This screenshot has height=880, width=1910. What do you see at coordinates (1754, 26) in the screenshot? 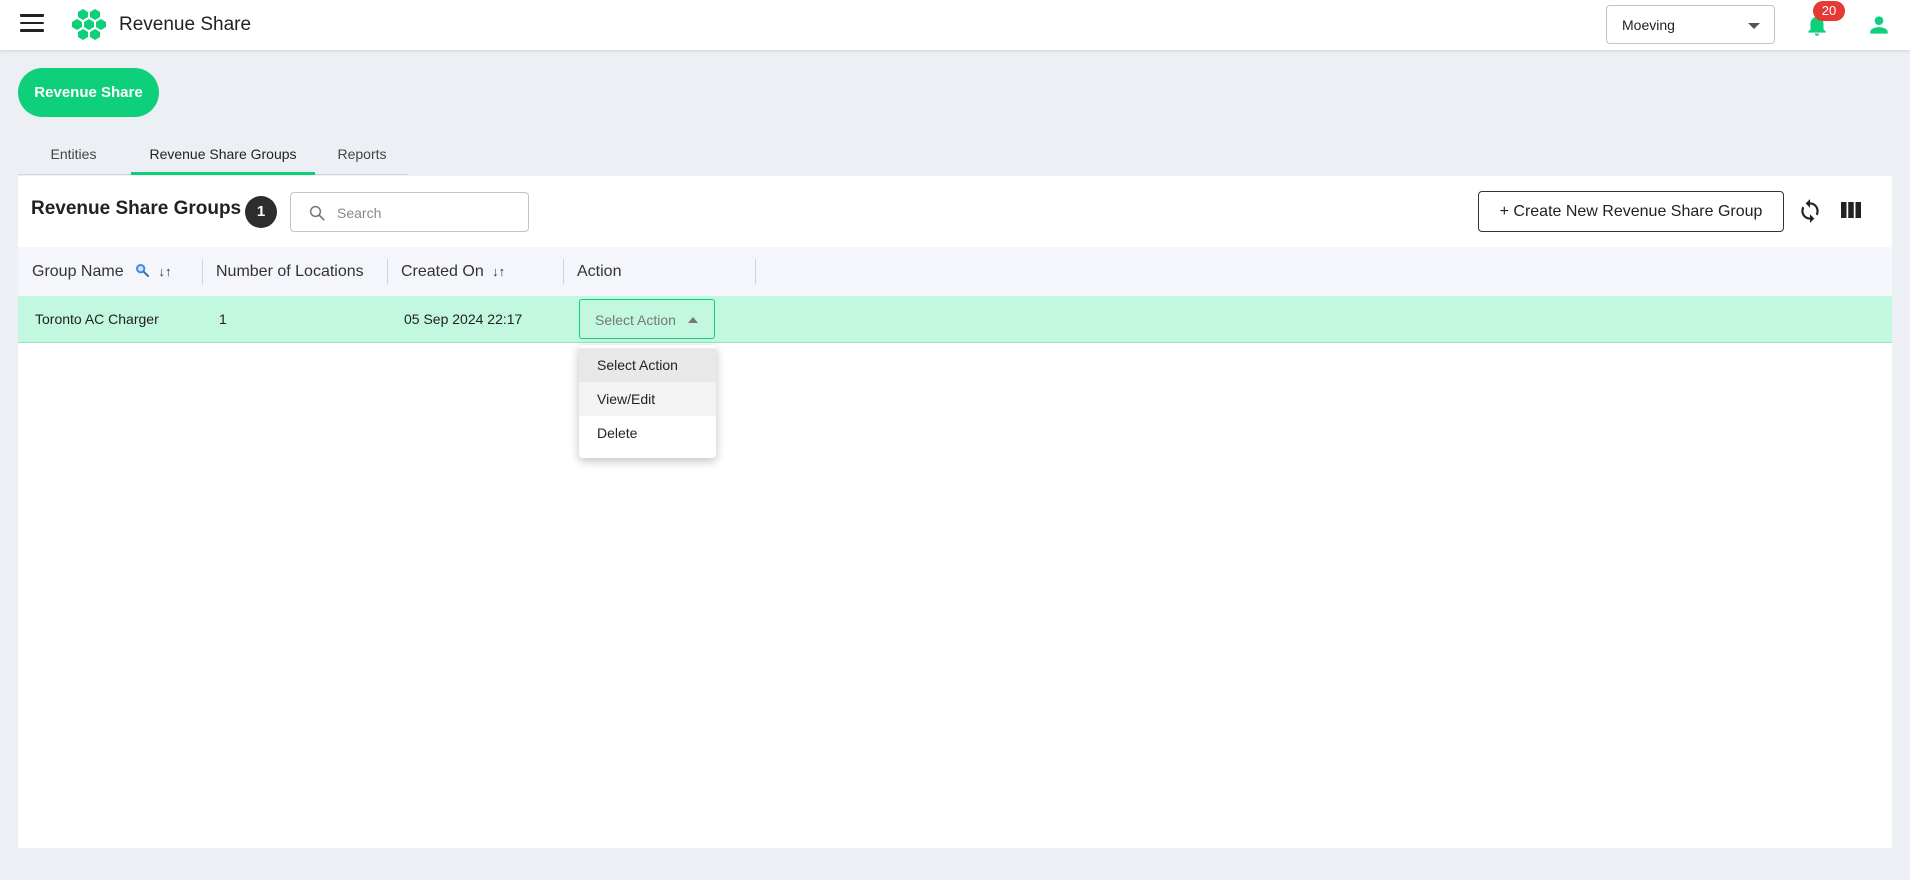
I see `chevron-down-icon` at bounding box center [1754, 26].